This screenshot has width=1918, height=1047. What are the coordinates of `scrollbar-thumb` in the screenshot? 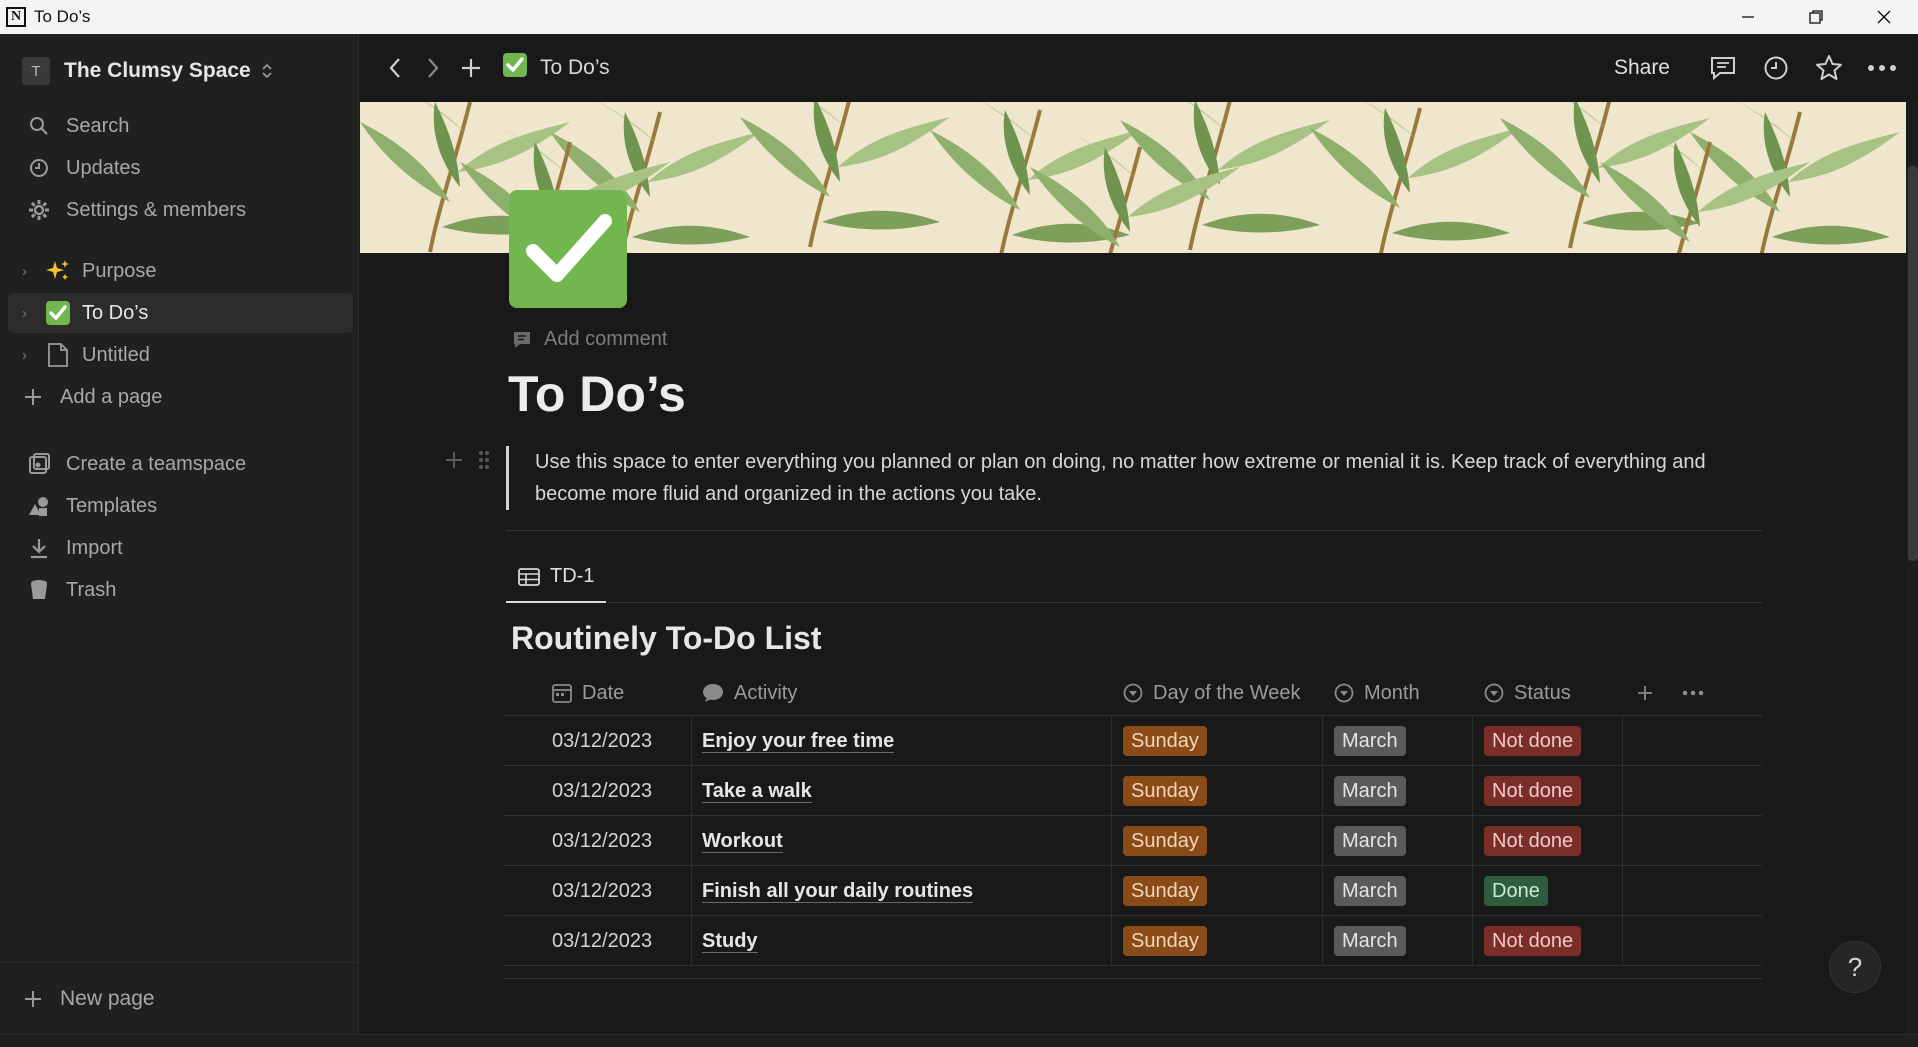 It's located at (1913, 363).